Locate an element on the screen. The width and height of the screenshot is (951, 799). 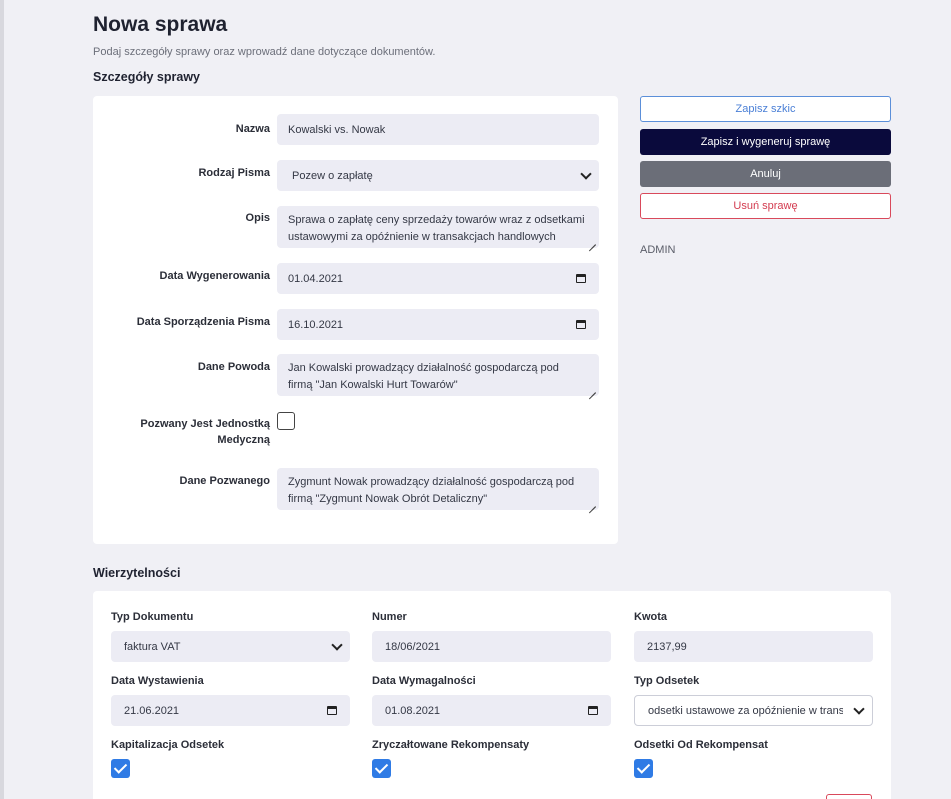
compensation-interest-checkbox is located at coordinates (643, 768).